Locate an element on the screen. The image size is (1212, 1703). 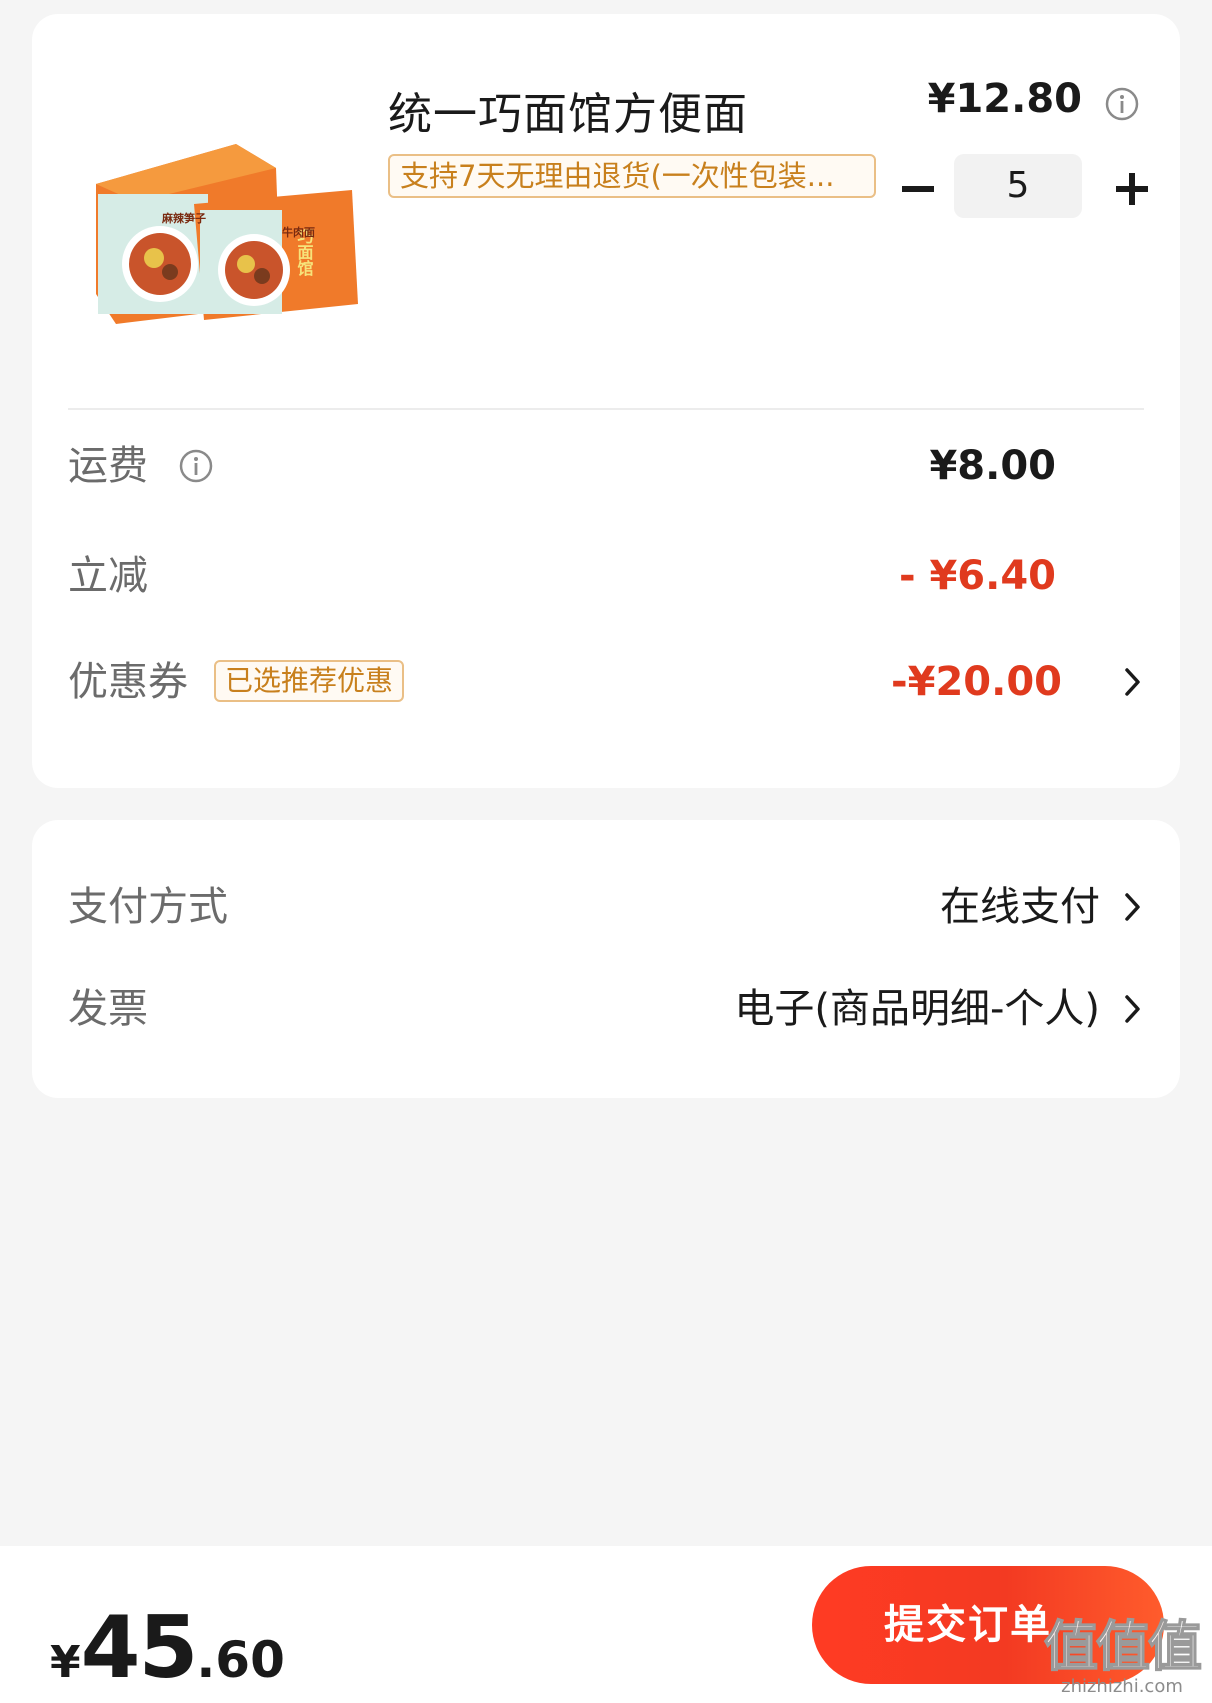
product-image: 巧面馆 麻辣笋子 牛肉面 is located at coordinates (226, 230).